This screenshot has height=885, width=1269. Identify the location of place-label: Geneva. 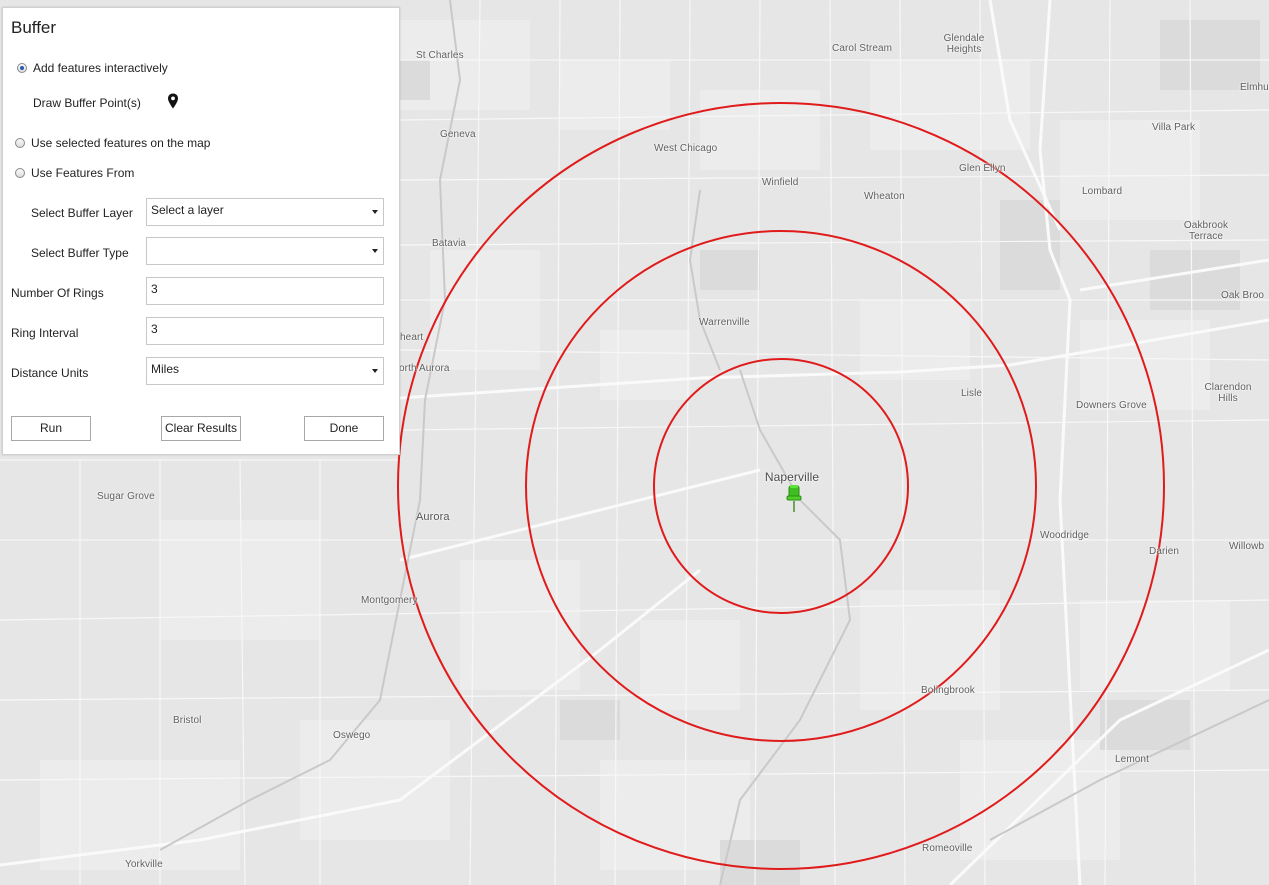
(458, 134).